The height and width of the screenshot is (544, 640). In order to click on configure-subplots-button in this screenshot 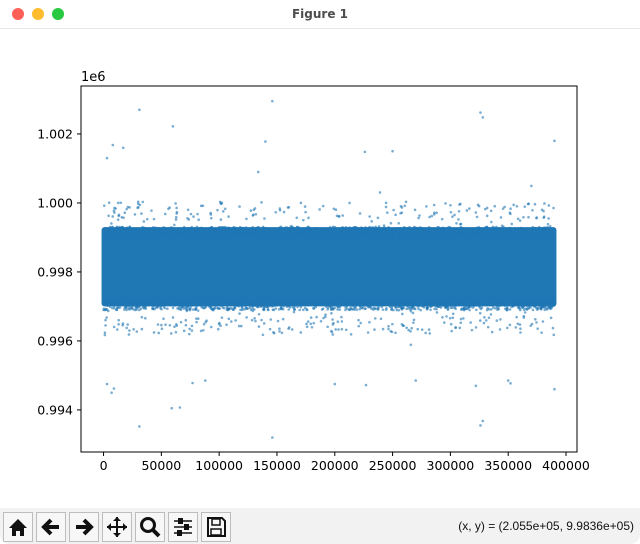, I will do `click(183, 527)`.